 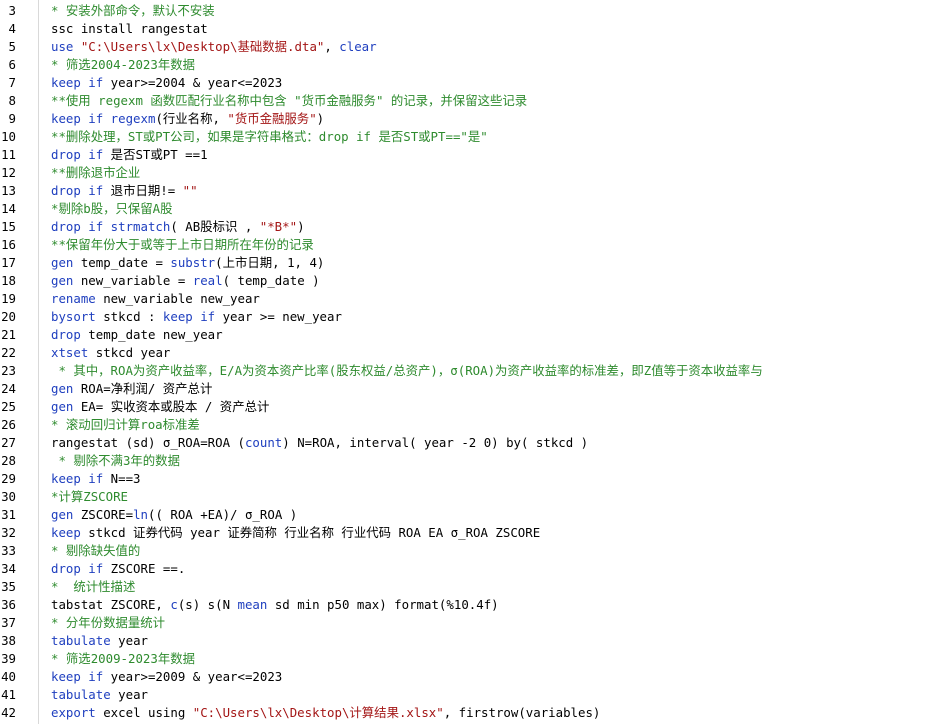 What do you see at coordinates (278, 316) in the screenshot?
I see `code-token: year >= new_year` at bounding box center [278, 316].